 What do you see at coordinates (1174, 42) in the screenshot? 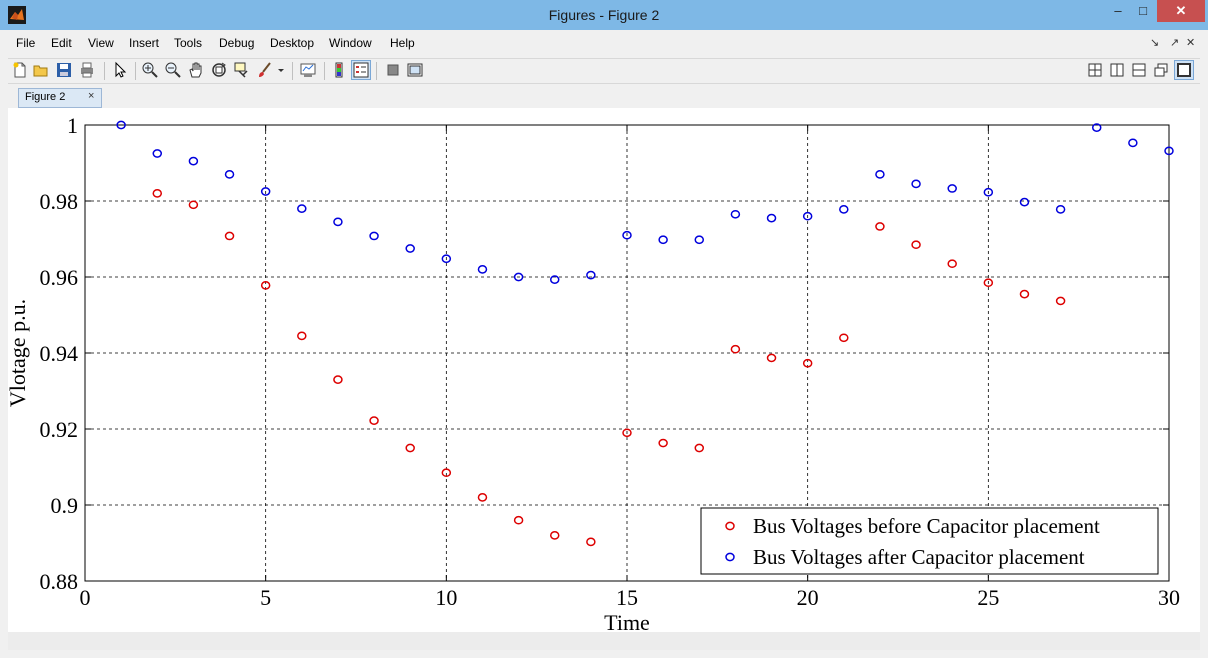
I see `dock-icon: ↗` at bounding box center [1174, 42].